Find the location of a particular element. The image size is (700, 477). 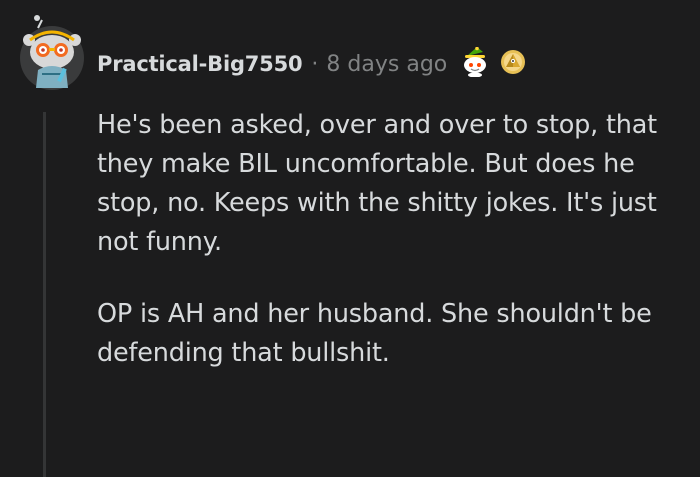

timestamp: 8 days ago is located at coordinates (386, 64).